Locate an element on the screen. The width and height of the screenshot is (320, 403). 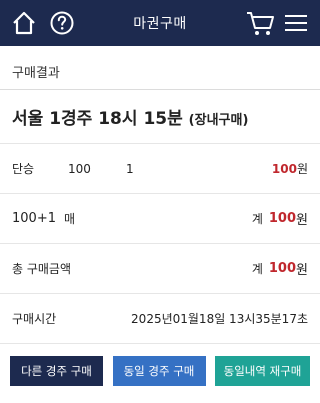
bet-currency: 원 is located at coordinates (302, 169).